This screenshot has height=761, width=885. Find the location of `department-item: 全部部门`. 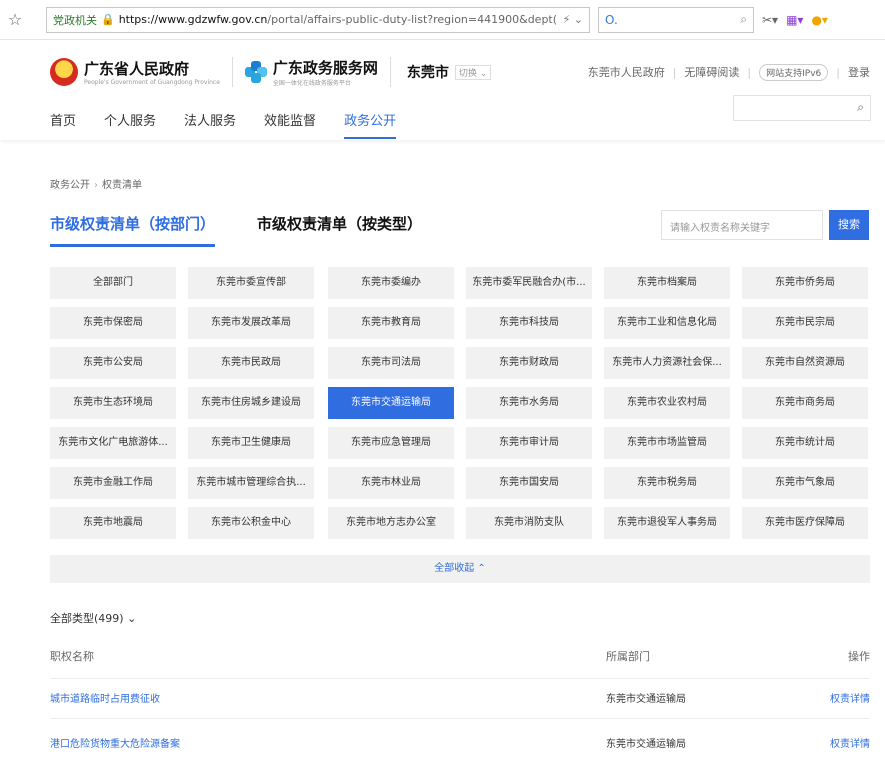

department-item: 全部部门 is located at coordinates (113, 283).